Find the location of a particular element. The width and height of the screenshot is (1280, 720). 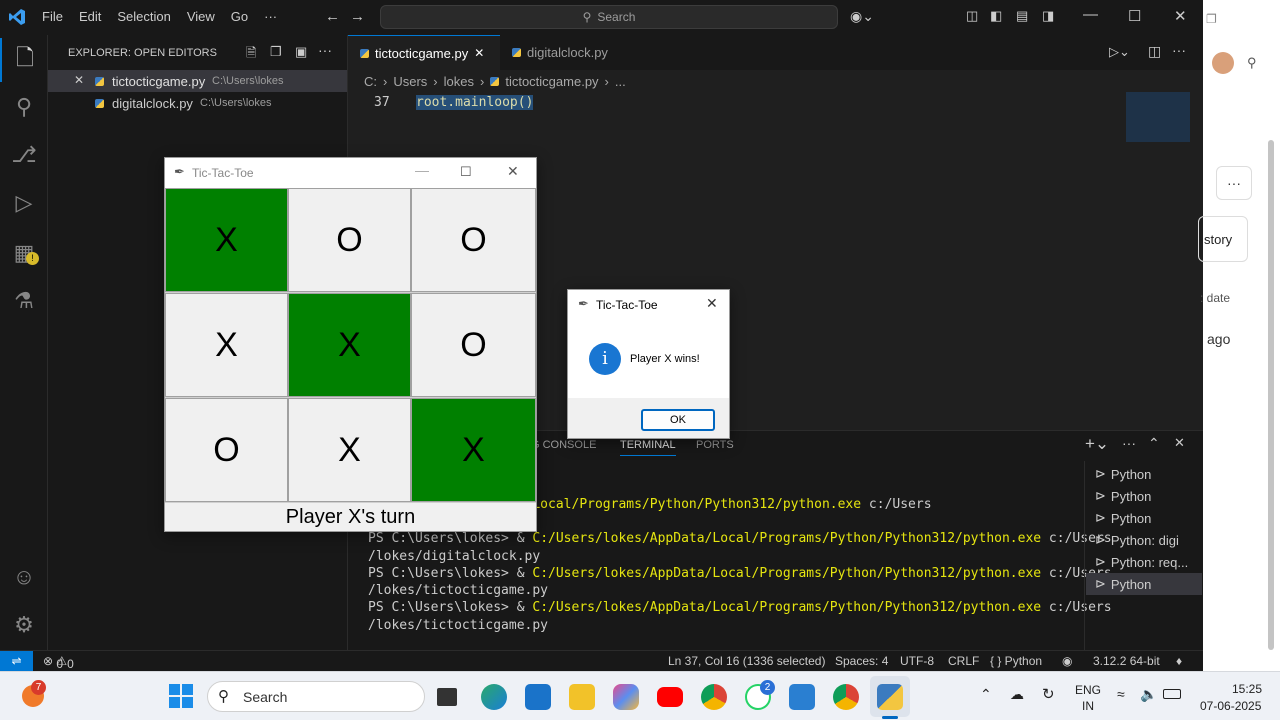

toggle-sidebar-icon: ◧ is located at coordinates (996, 16).